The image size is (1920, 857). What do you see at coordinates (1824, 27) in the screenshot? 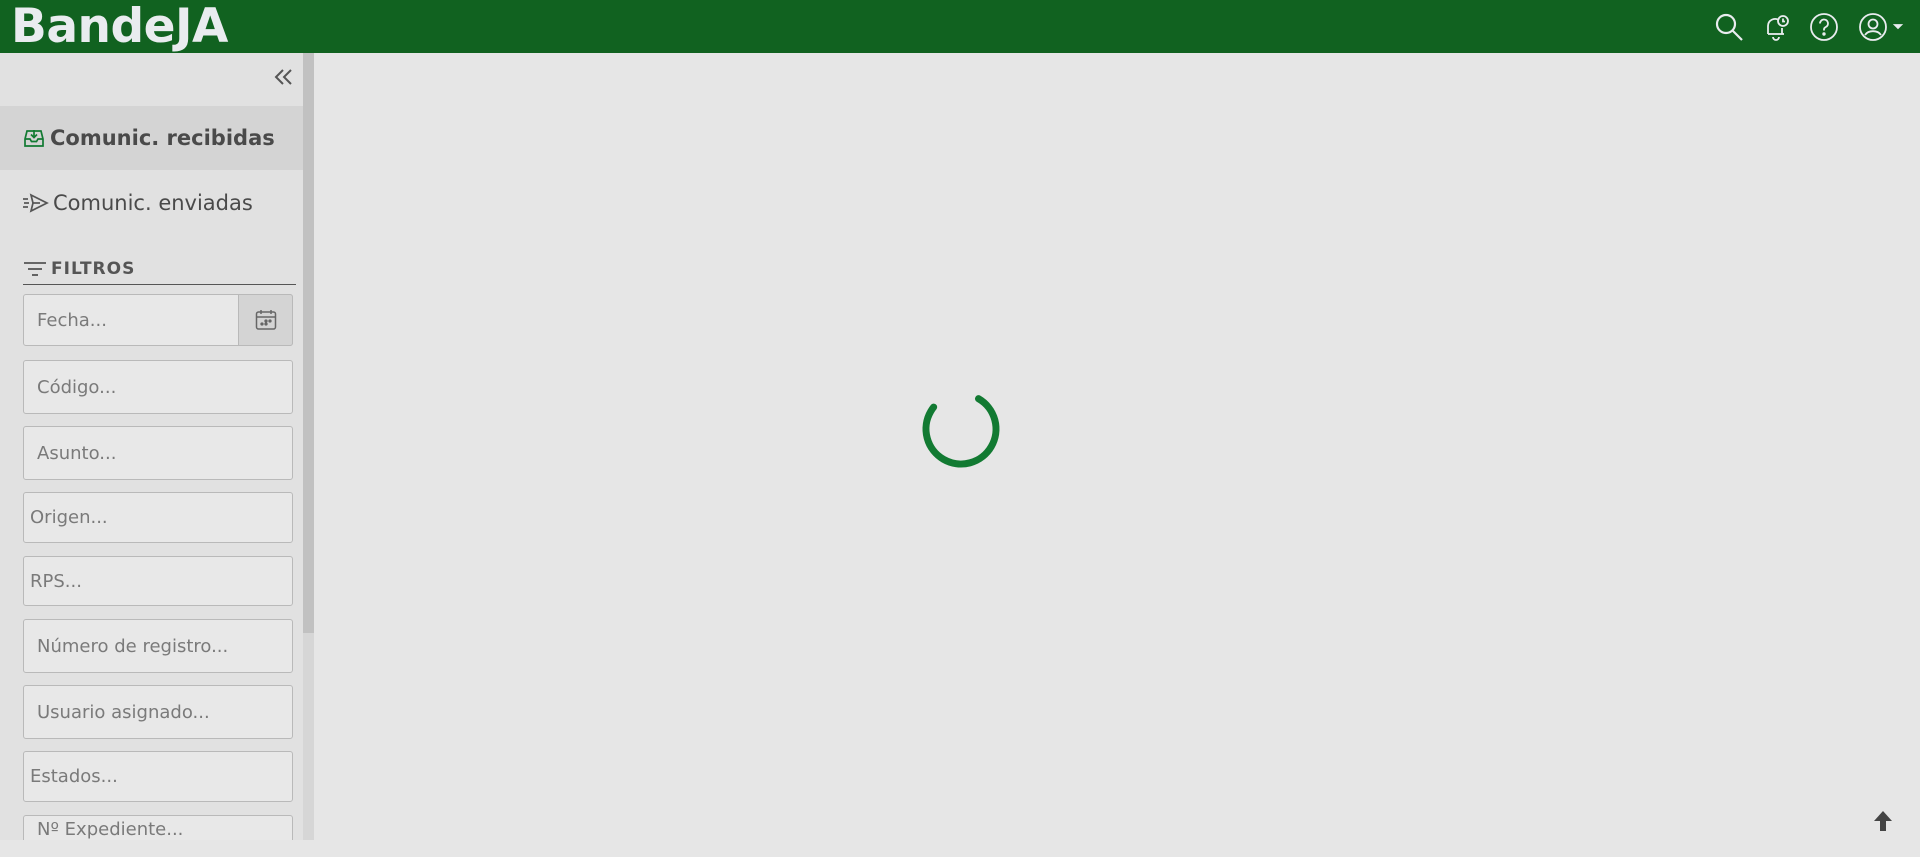
I see `help-icon` at bounding box center [1824, 27].